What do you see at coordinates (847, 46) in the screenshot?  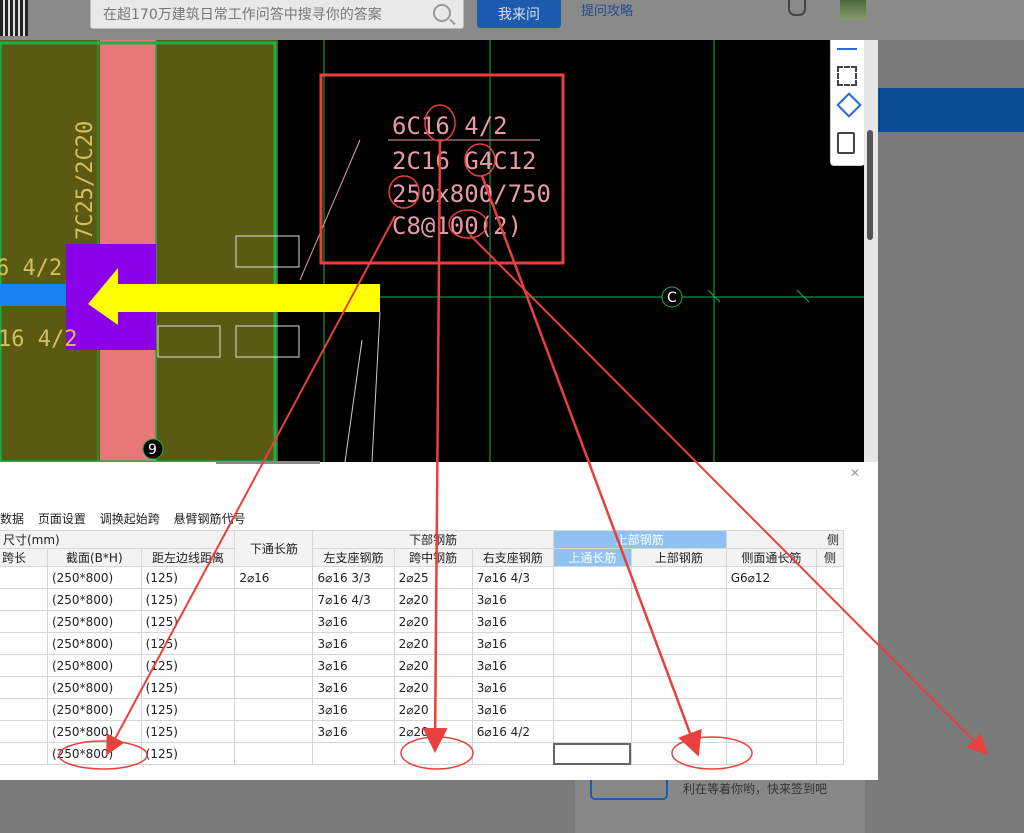 I see `layer-icon` at bounding box center [847, 46].